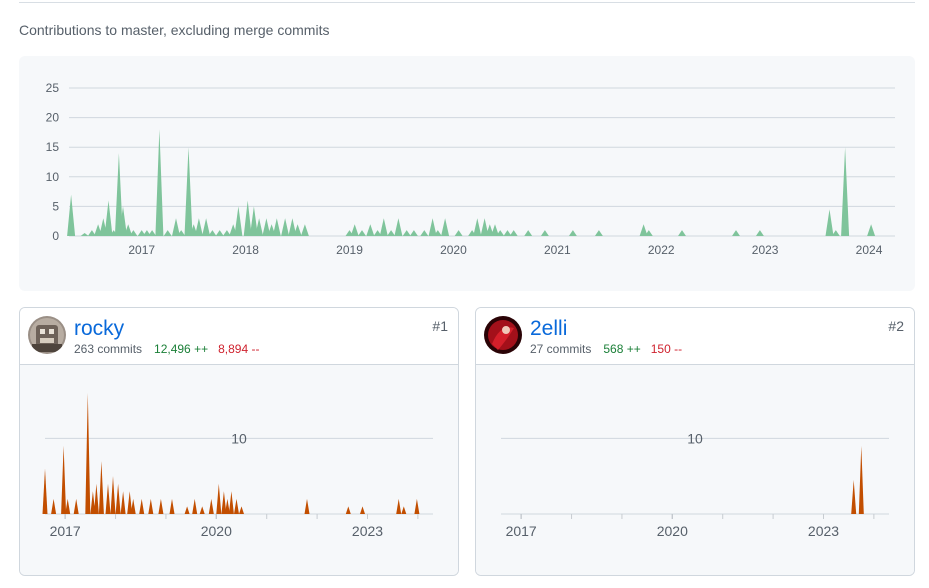 Image resolution: width=929 pixels, height=588 pixels. What do you see at coordinates (896, 326) in the screenshot?
I see `contributor-rank: #2` at bounding box center [896, 326].